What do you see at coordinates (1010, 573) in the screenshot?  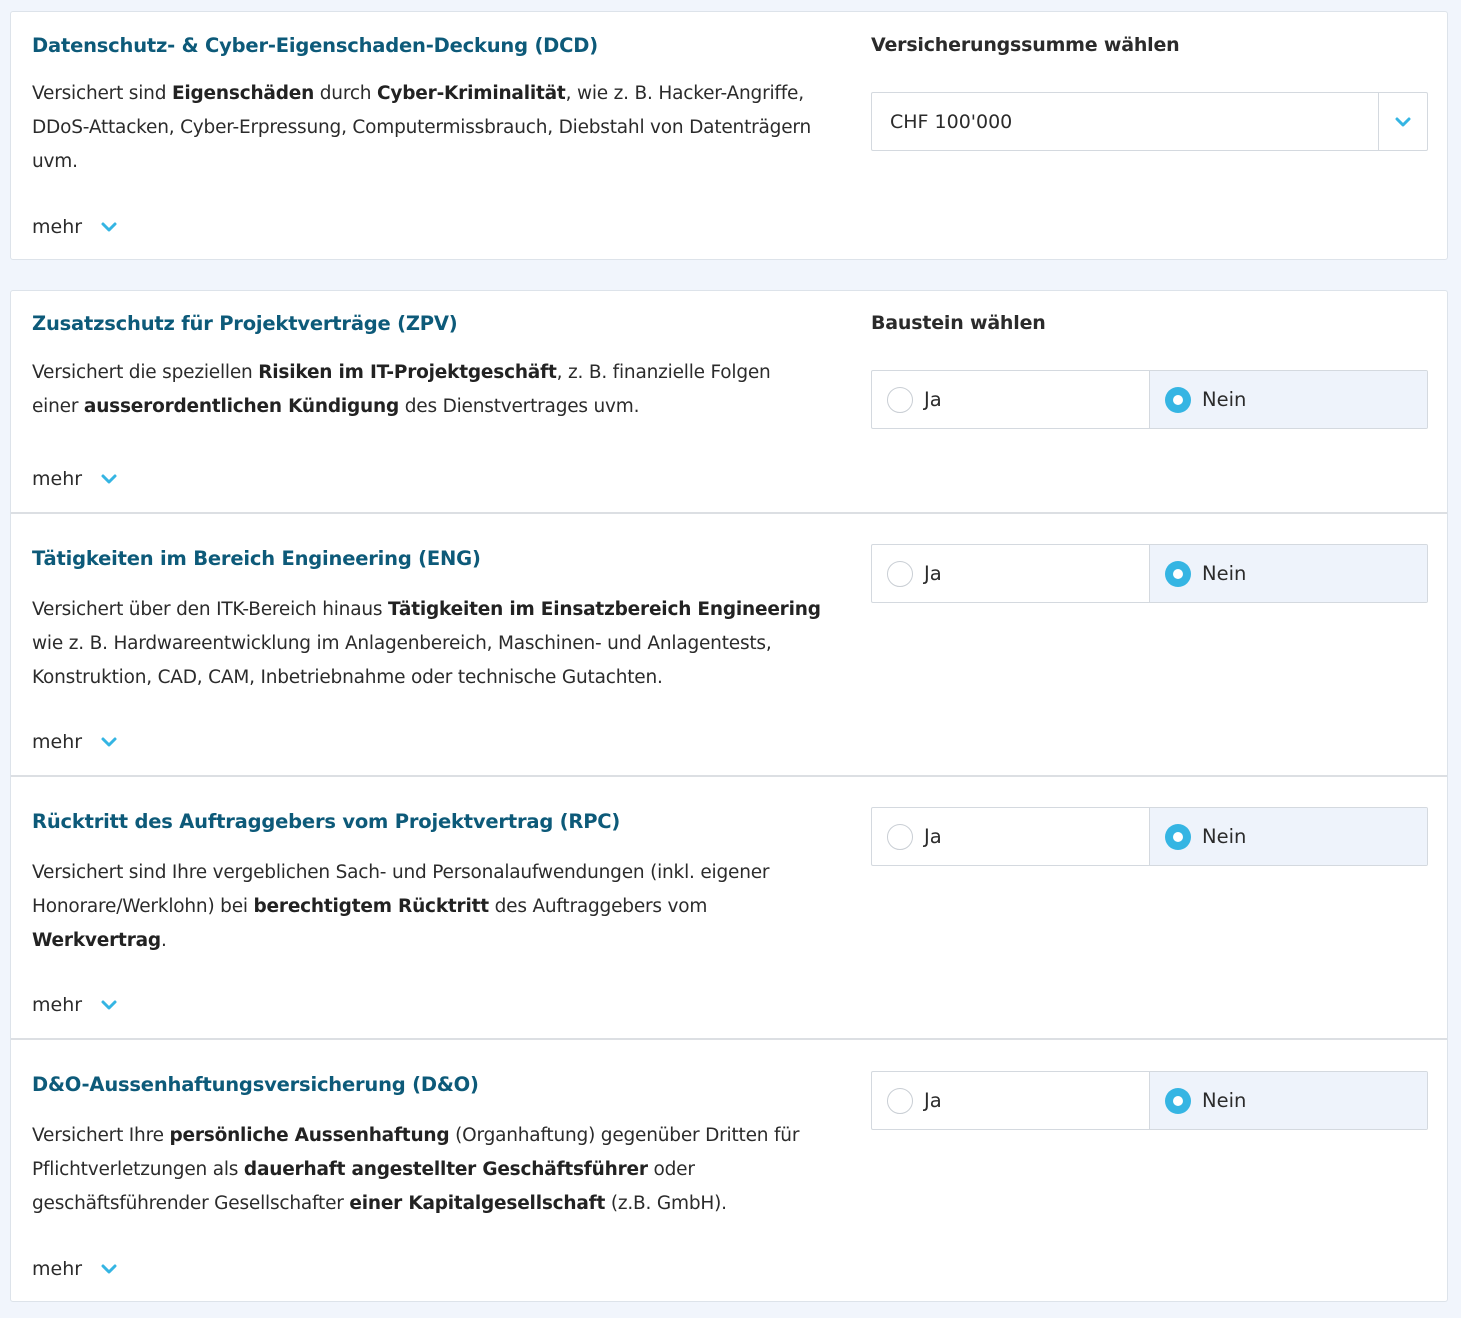 I see `eng-option-yes: Ja` at bounding box center [1010, 573].